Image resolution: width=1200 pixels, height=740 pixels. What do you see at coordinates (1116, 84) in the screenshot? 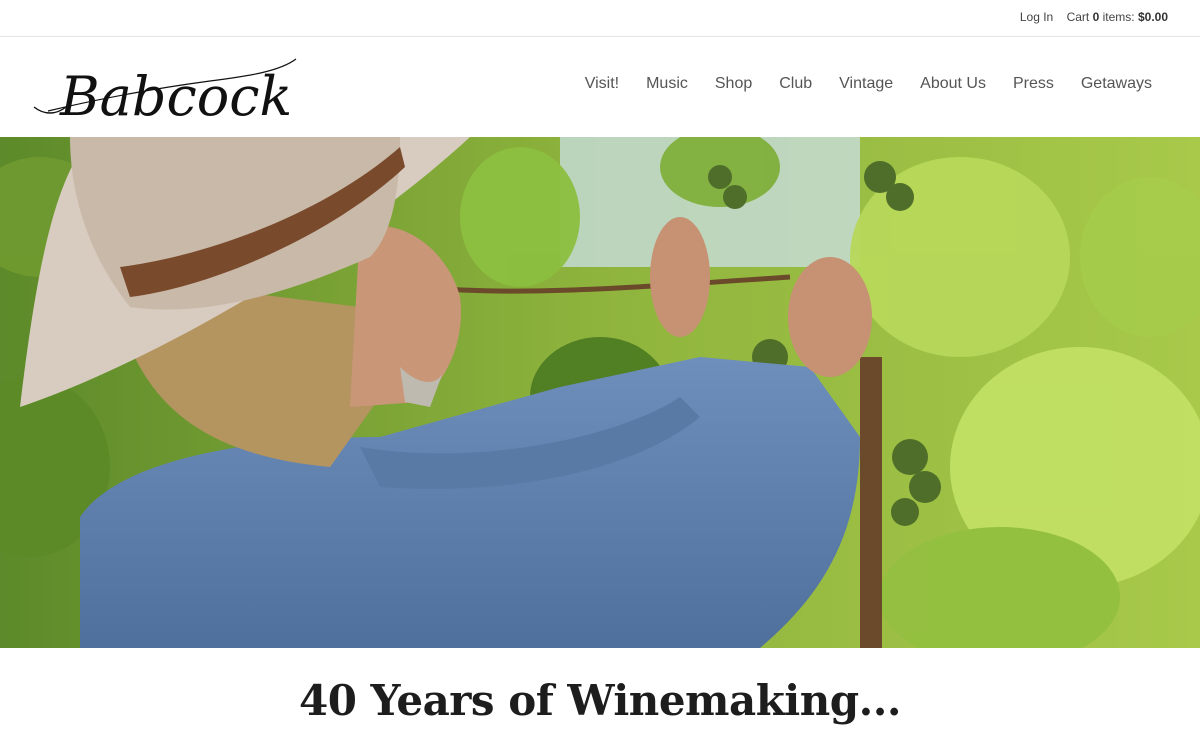
I see `nav-getaways: Getaways` at bounding box center [1116, 84].